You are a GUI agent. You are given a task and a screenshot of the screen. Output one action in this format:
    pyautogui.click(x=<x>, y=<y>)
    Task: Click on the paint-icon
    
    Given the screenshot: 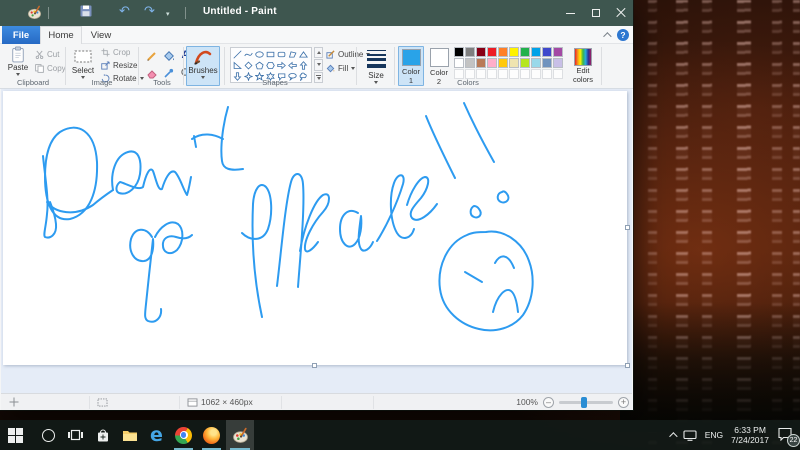 What is the action you would take?
    pyautogui.click(x=240, y=435)
    